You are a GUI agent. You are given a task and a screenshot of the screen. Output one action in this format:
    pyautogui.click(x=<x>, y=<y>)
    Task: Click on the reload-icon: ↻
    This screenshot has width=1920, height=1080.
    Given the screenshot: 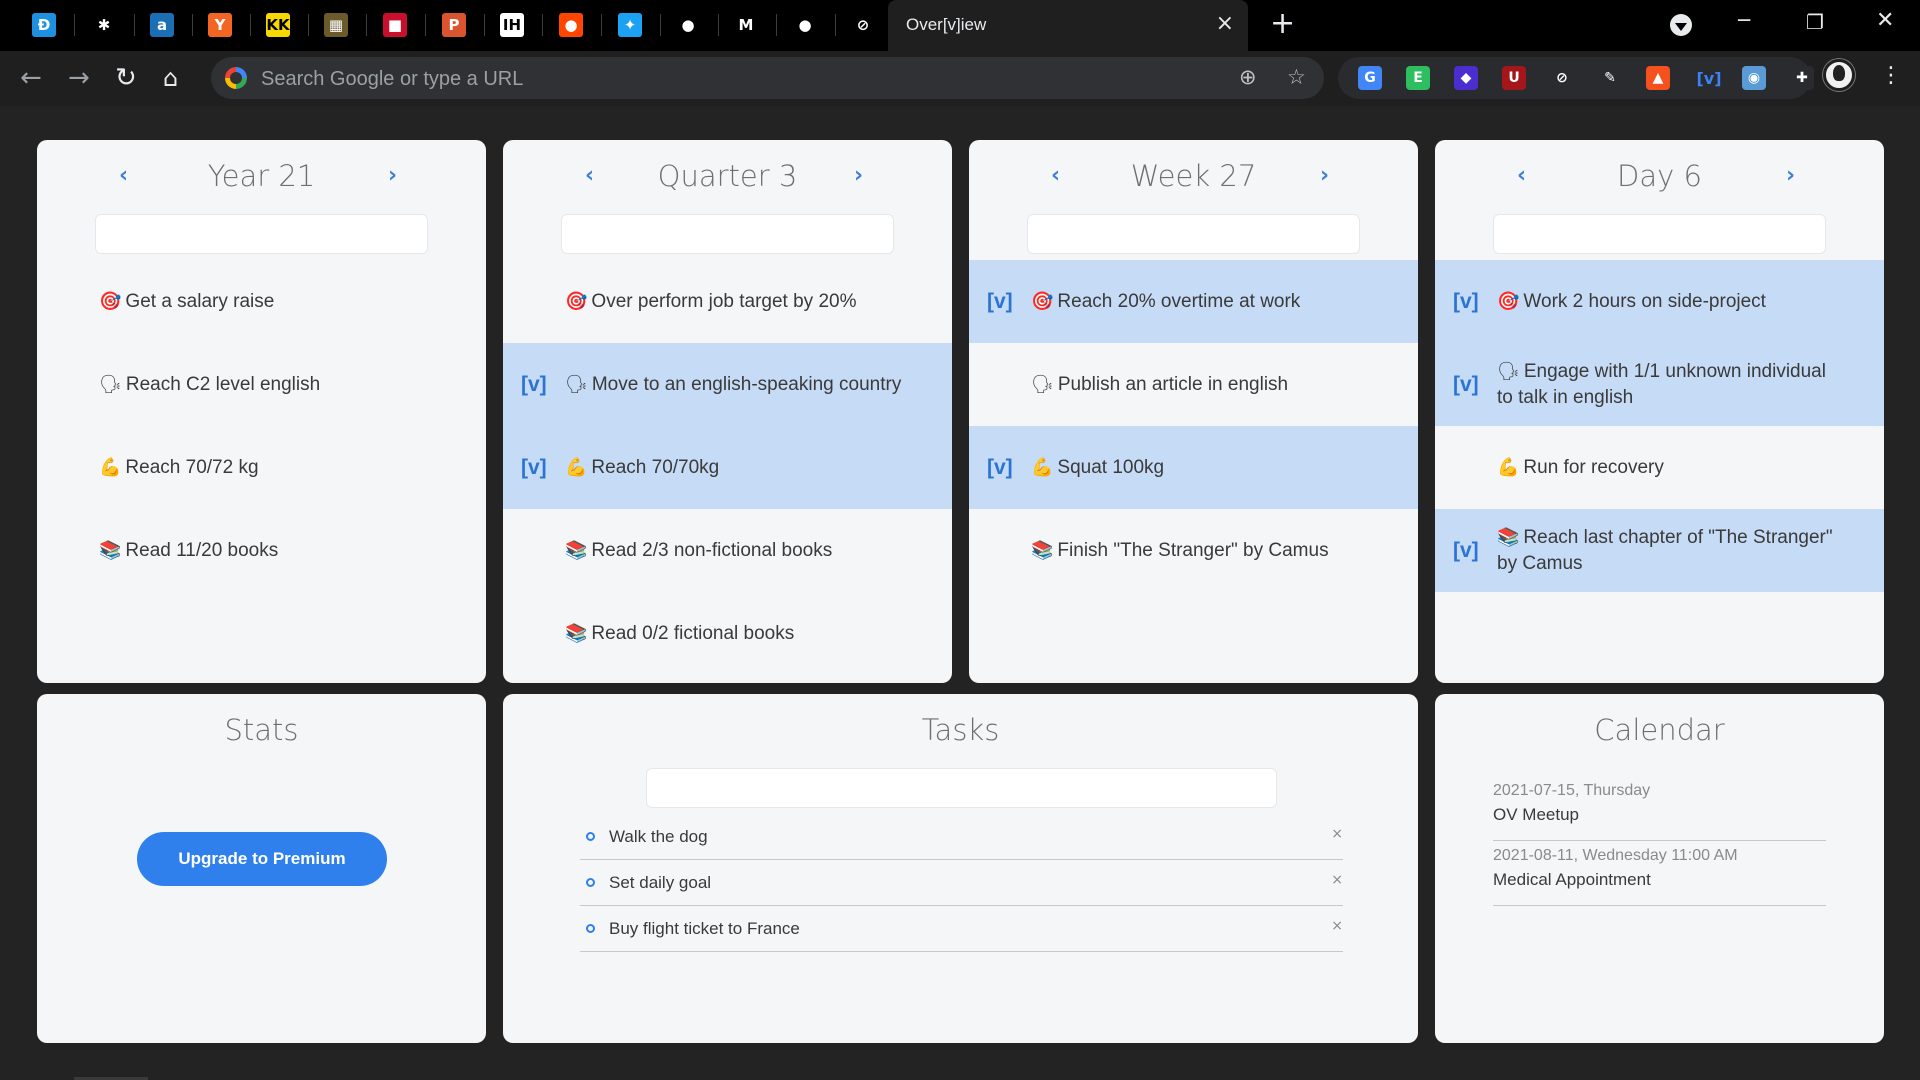 What is the action you would take?
    pyautogui.click(x=126, y=78)
    